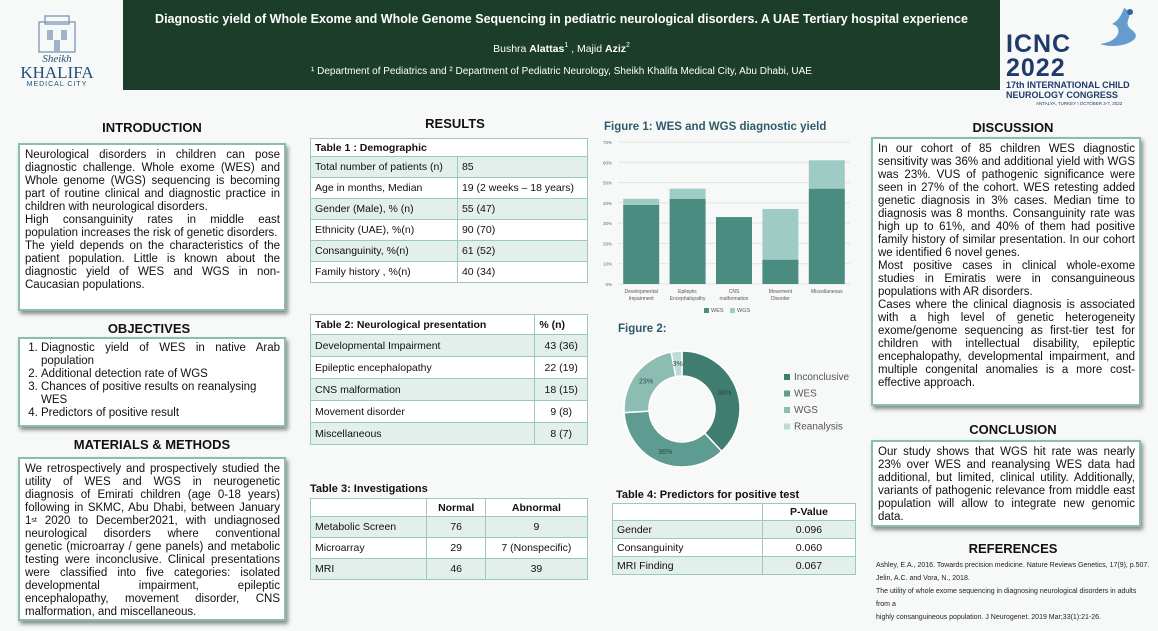 The image size is (1158, 631). What do you see at coordinates (607, 223) in the screenshot?
I see `y-tick-label: 30%` at bounding box center [607, 223].